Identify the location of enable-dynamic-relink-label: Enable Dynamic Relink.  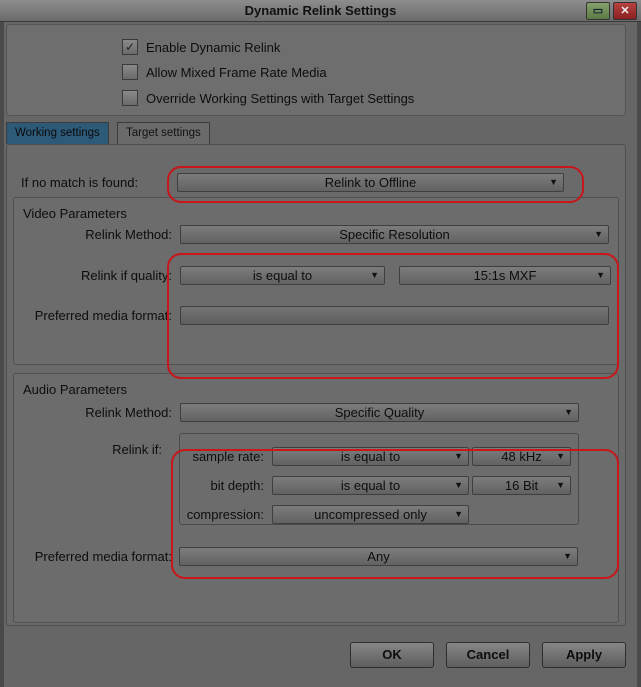
(213, 47).